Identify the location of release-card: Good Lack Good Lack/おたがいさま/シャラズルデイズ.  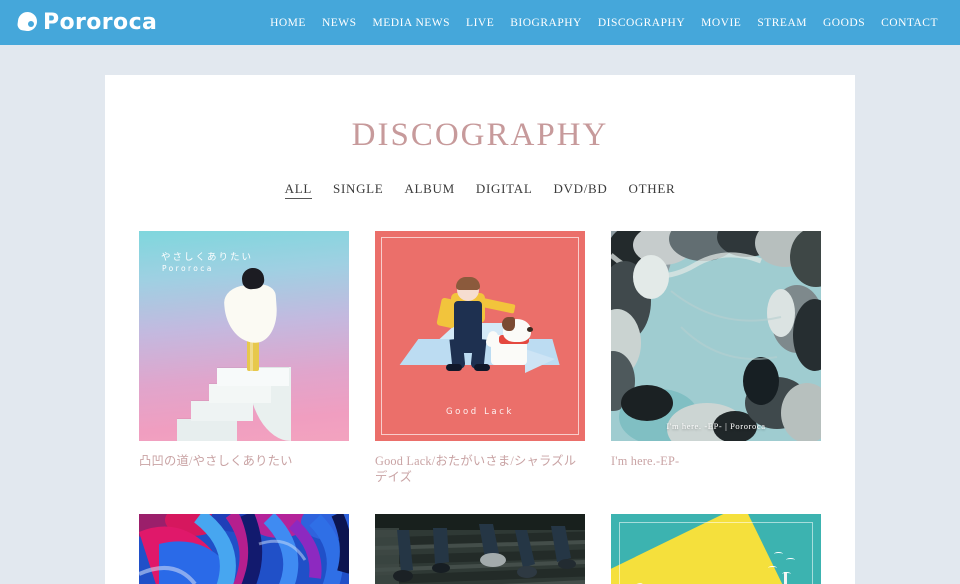
(480, 358).